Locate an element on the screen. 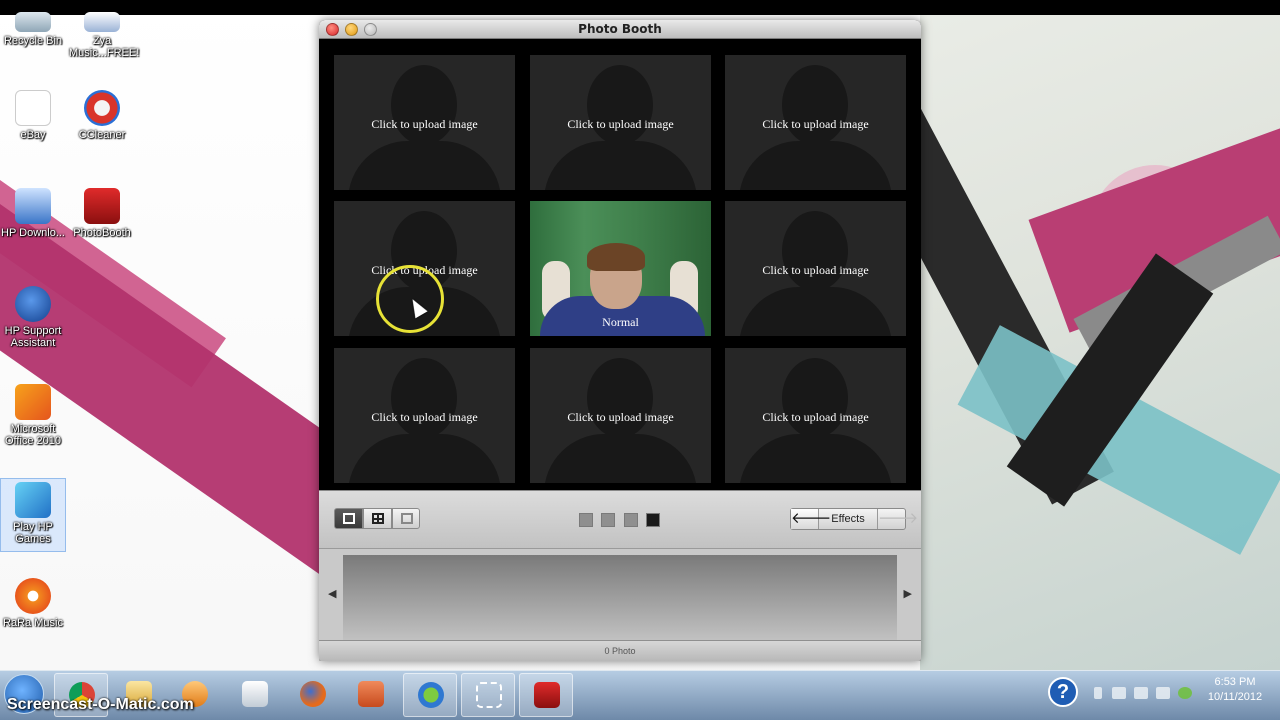 The image size is (1280, 720). live-preview-tile: Normal is located at coordinates (620, 268).